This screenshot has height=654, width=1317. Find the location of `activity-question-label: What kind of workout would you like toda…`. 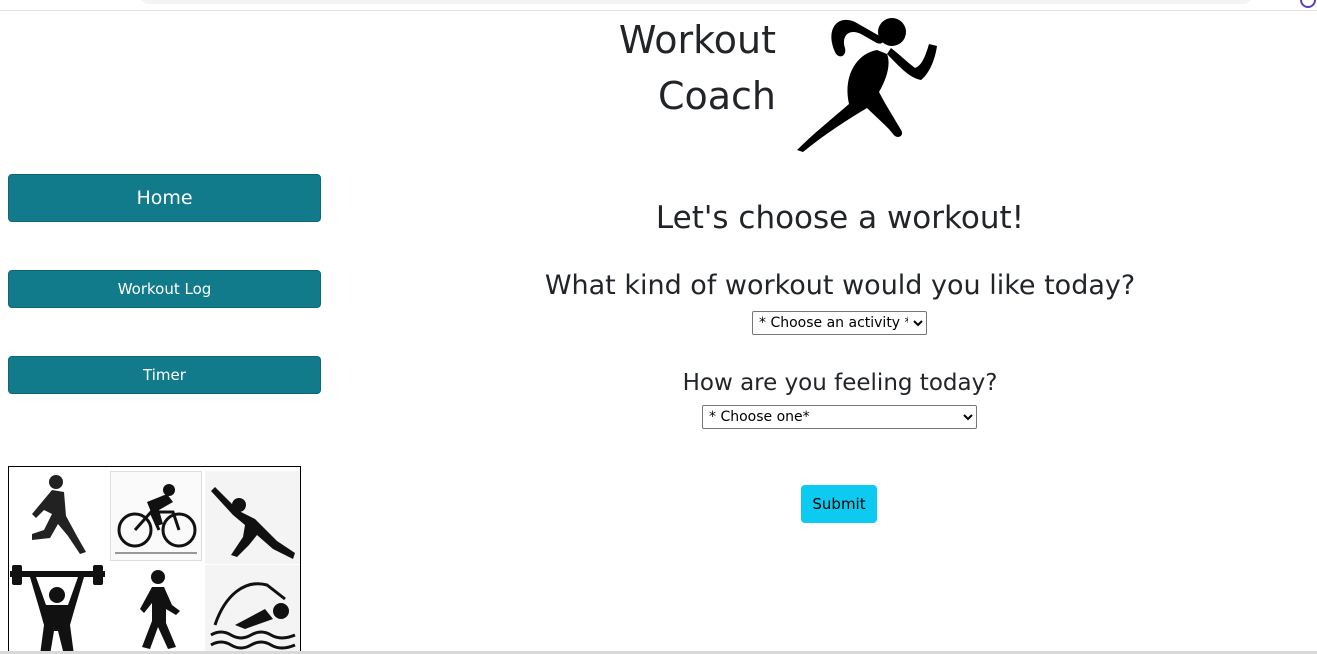

activity-question-label: What kind of workout would you like toda… is located at coordinates (840, 285).